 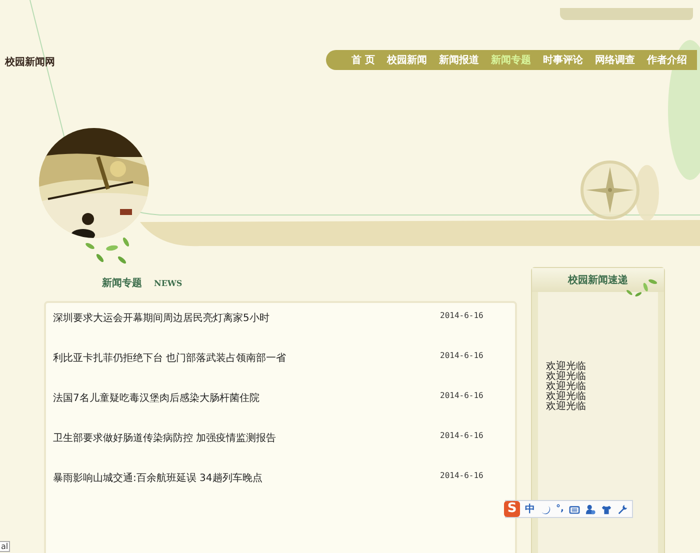 What do you see at coordinates (511, 60) in the screenshot?
I see `nav-link: 新闻专题` at bounding box center [511, 60].